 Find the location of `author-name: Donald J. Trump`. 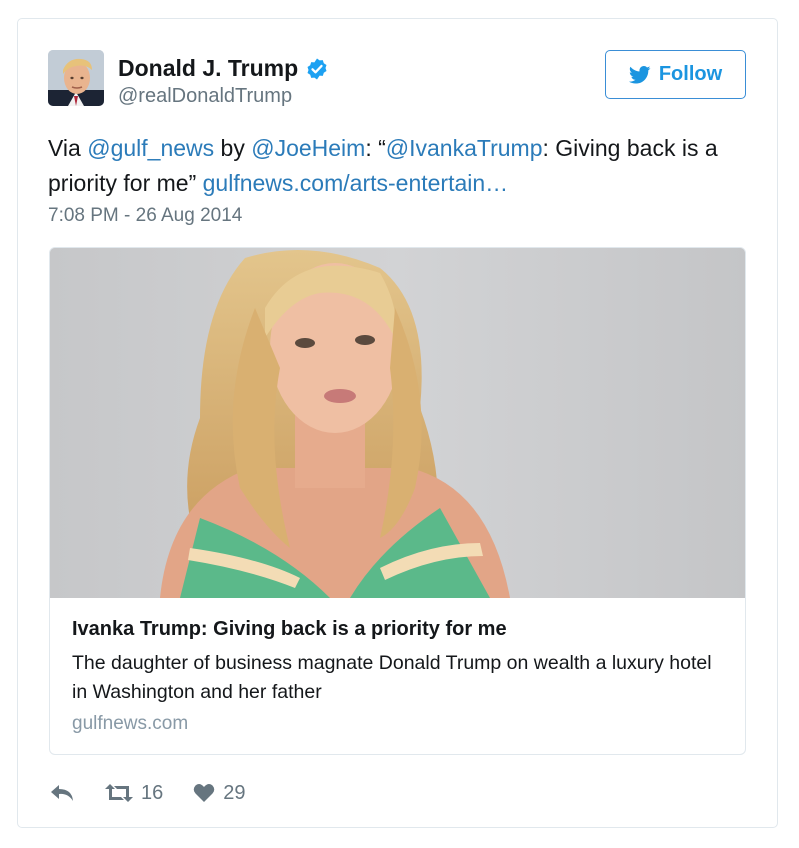

author-name: Donald J. Trump is located at coordinates (208, 68).